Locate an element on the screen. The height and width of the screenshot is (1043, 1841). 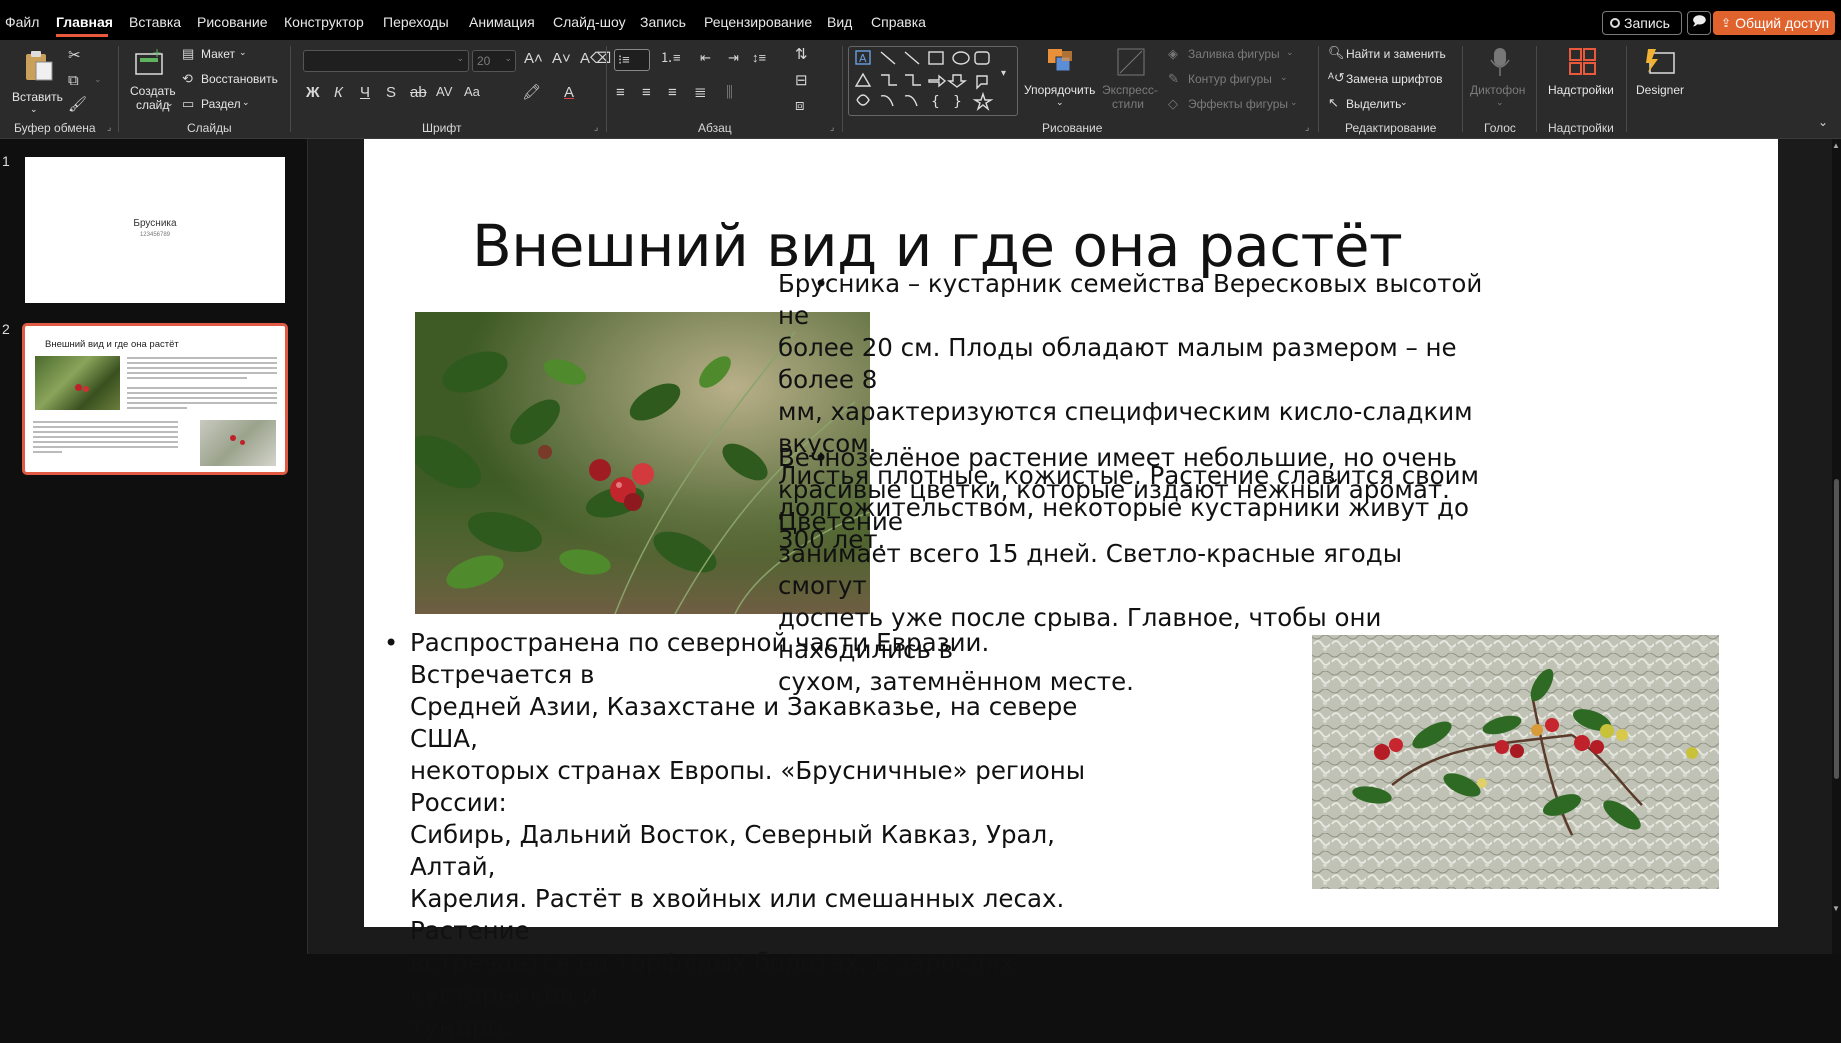
addins-button: Надстройки is located at coordinates (1583, 81).